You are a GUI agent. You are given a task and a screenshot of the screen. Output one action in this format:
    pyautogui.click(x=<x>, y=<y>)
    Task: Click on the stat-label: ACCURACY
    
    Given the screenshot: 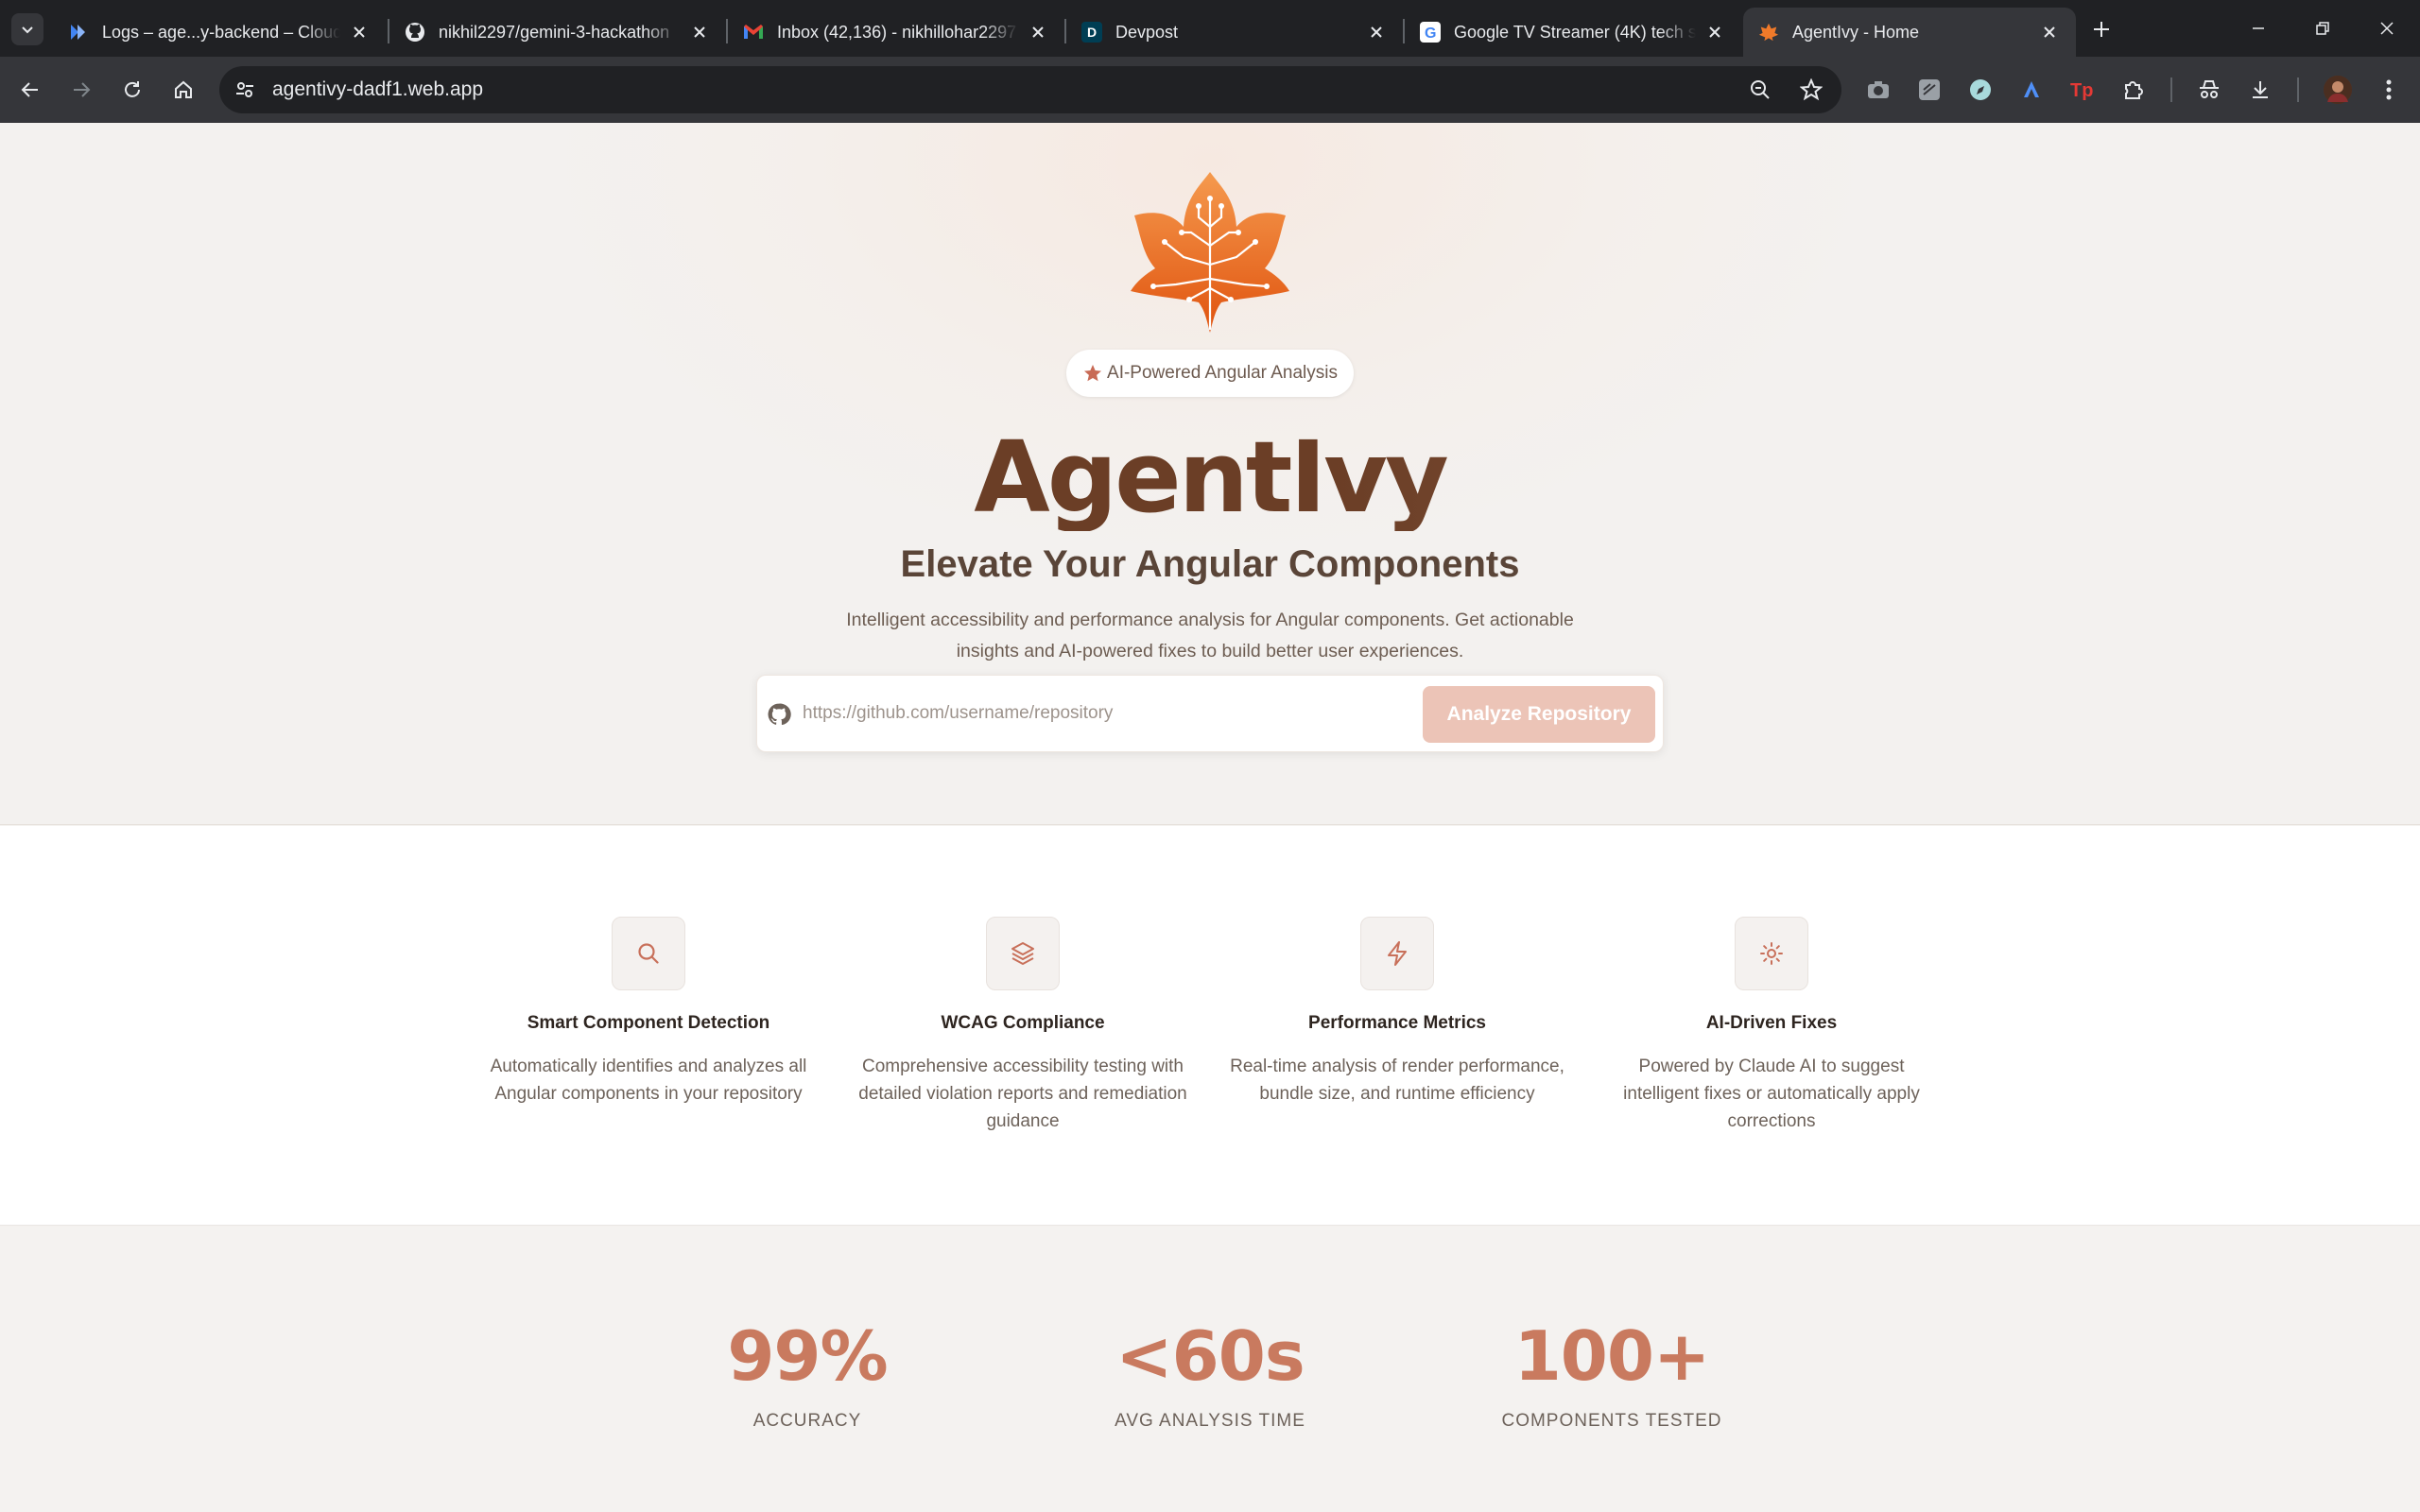 What is the action you would take?
    pyautogui.click(x=807, y=1421)
    